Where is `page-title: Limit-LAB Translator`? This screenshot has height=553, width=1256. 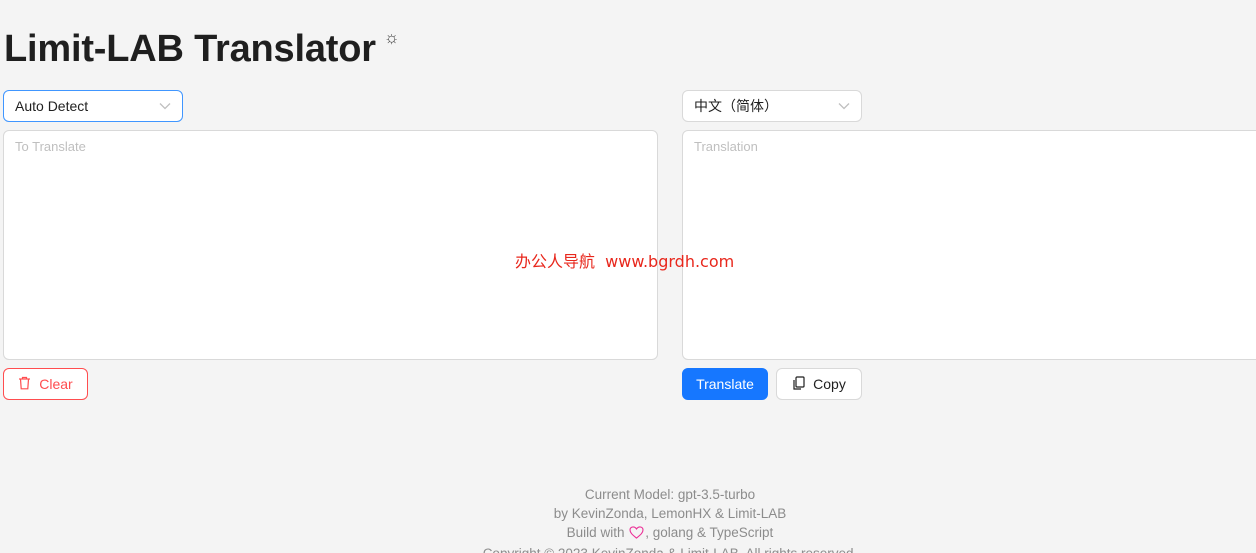 page-title: Limit-LAB Translator is located at coordinates (190, 49).